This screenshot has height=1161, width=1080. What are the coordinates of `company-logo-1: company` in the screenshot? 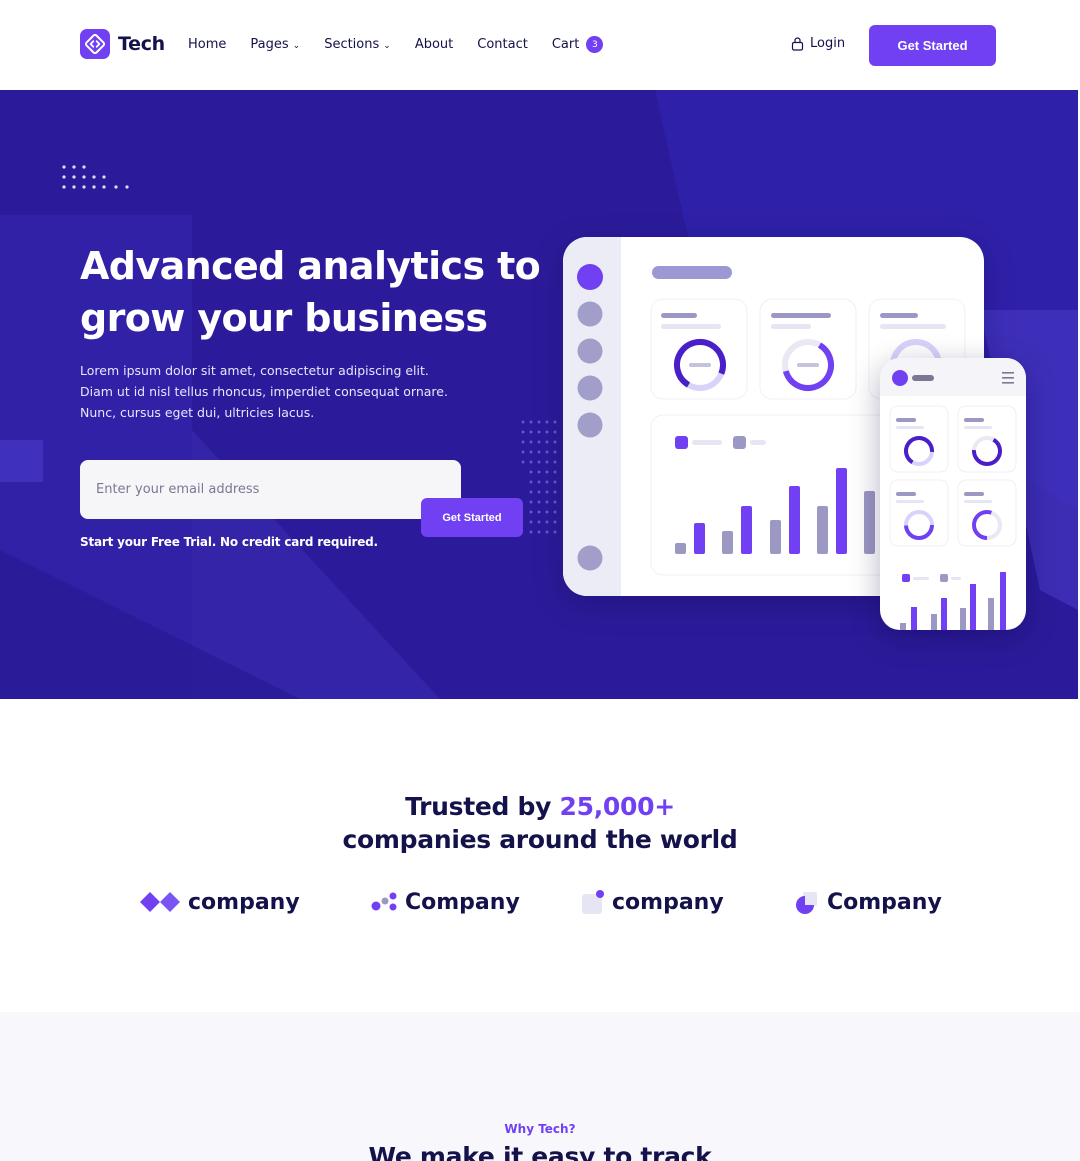 It's located at (220, 902).